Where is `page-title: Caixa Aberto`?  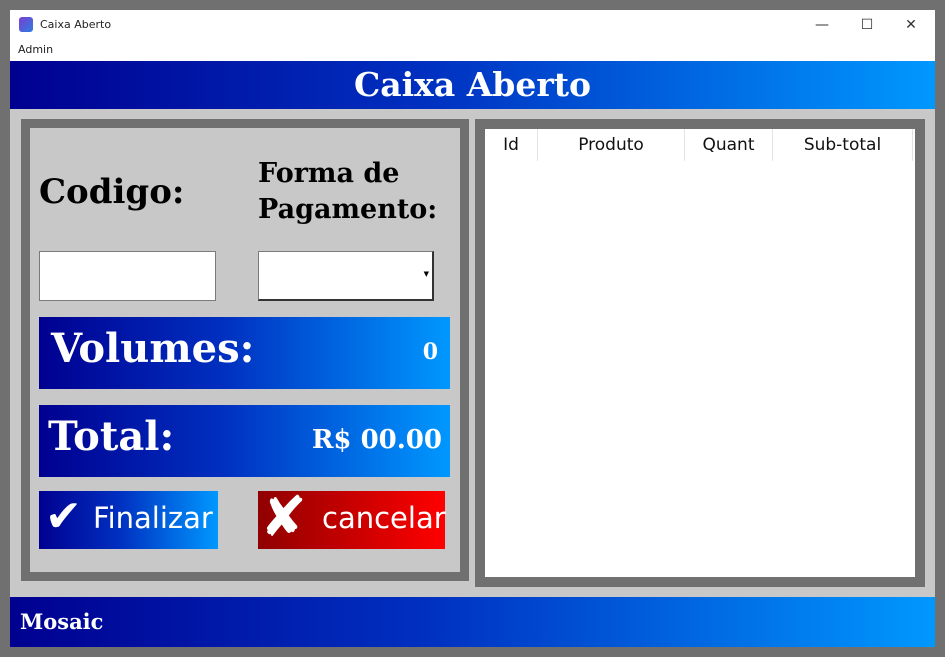 page-title: Caixa Aberto is located at coordinates (472, 84).